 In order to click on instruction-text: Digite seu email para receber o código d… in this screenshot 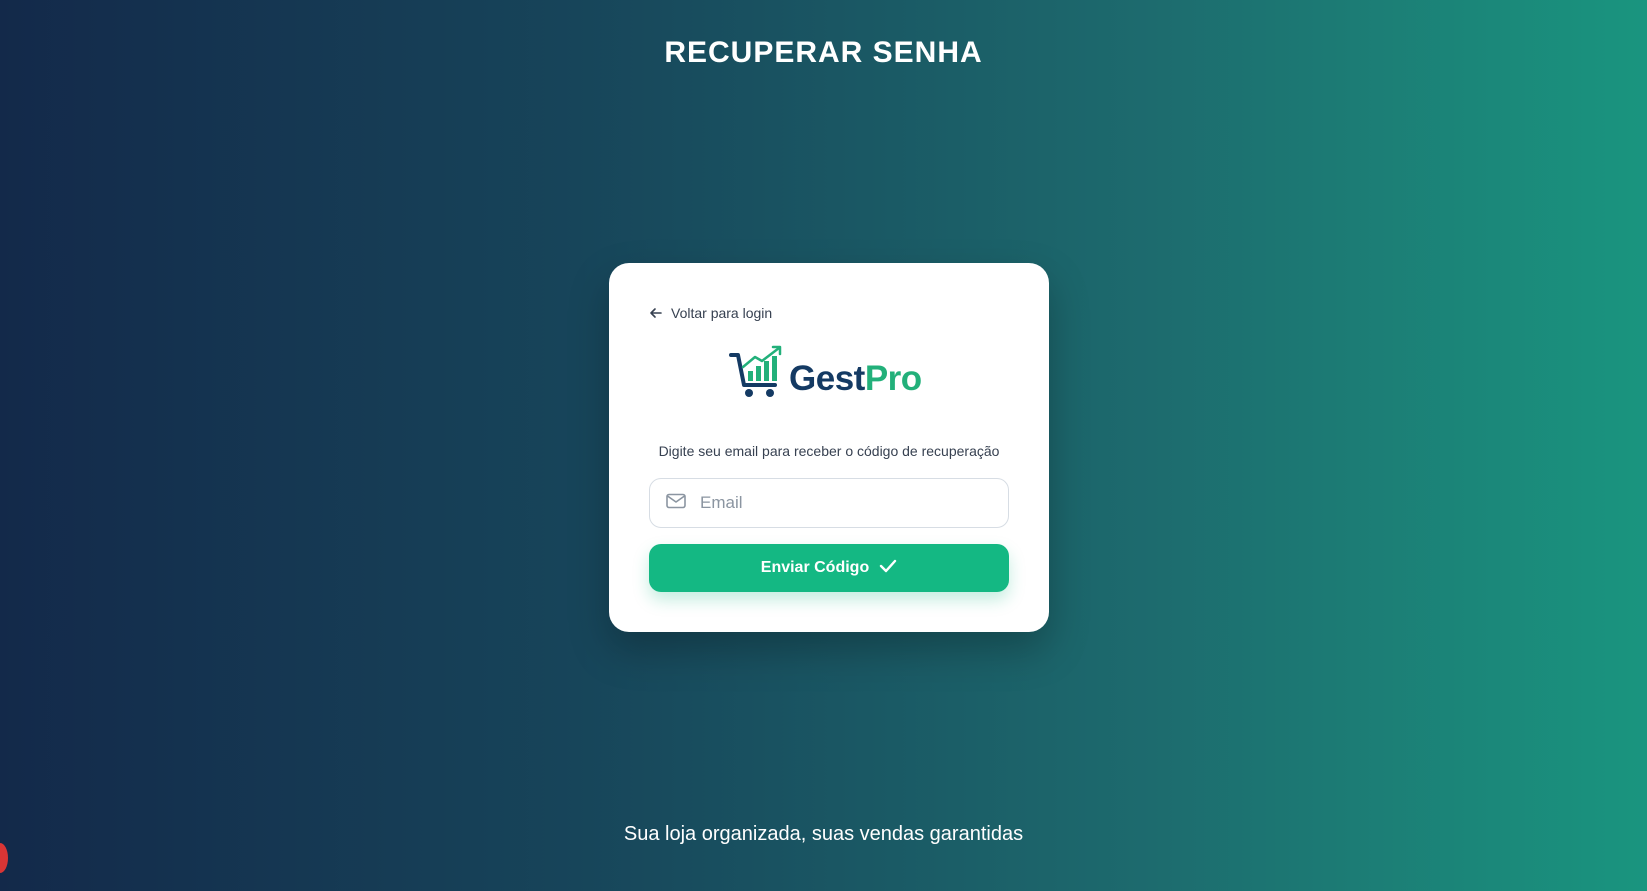, I will do `click(829, 451)`.